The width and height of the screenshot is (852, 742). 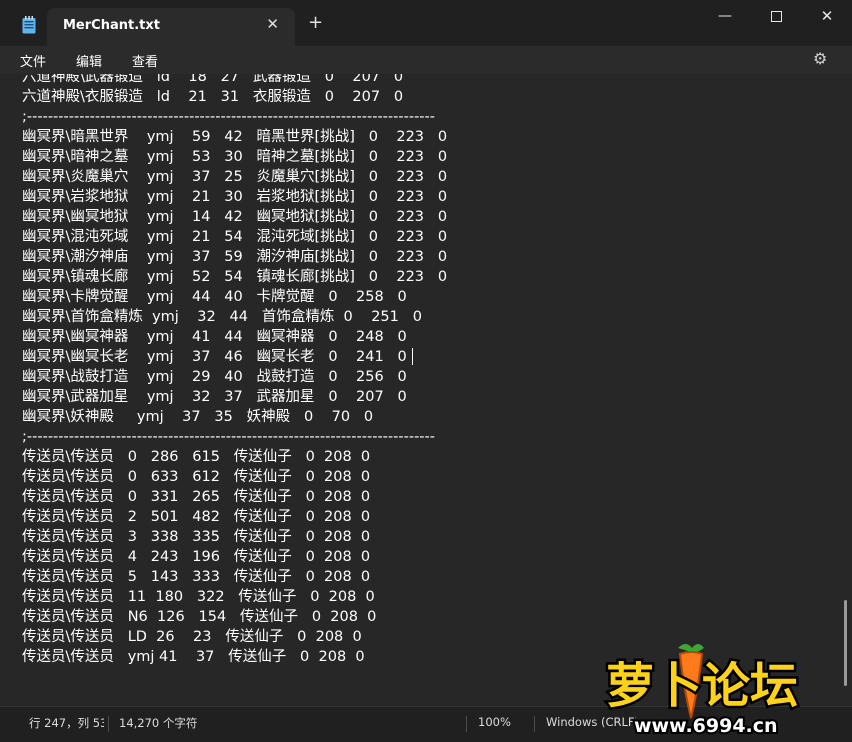 What do you see at coordinates (145, 60) in the screenshot?
I see `menu-view: 查看` at bounding box center [145, 60].